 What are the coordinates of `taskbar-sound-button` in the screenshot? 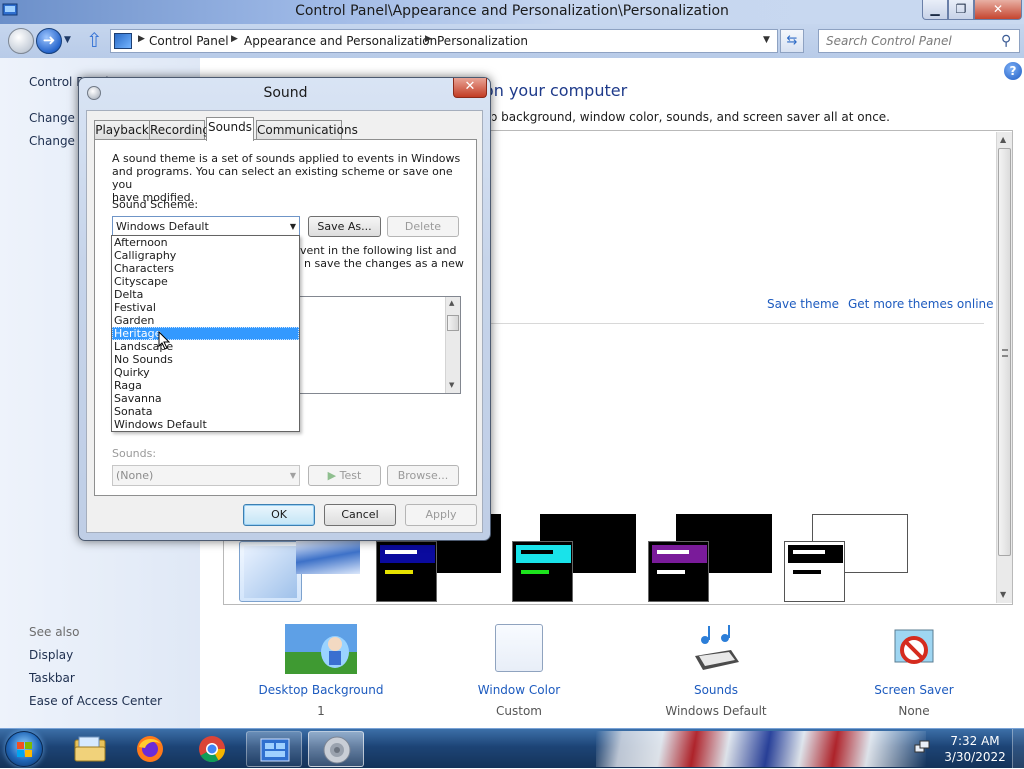 It's located at (336, 749).